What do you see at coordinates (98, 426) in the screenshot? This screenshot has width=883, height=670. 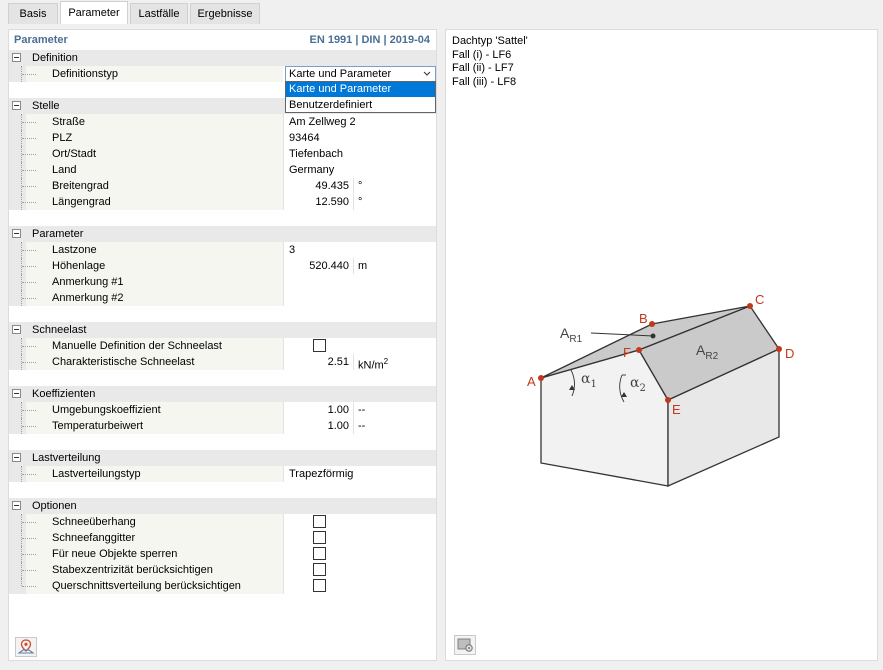 I see `row-label: Temperaturbeiwert` at bounding box center [98, 426].